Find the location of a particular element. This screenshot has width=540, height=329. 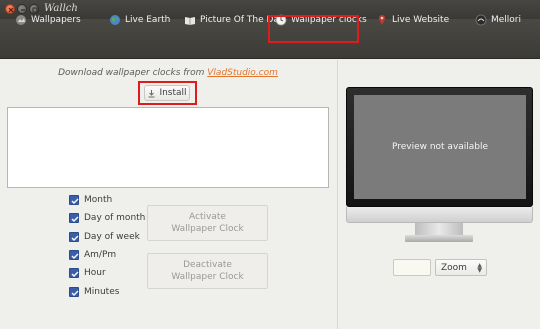

tab-label: Live Earth is located at coordinates (148, 20).